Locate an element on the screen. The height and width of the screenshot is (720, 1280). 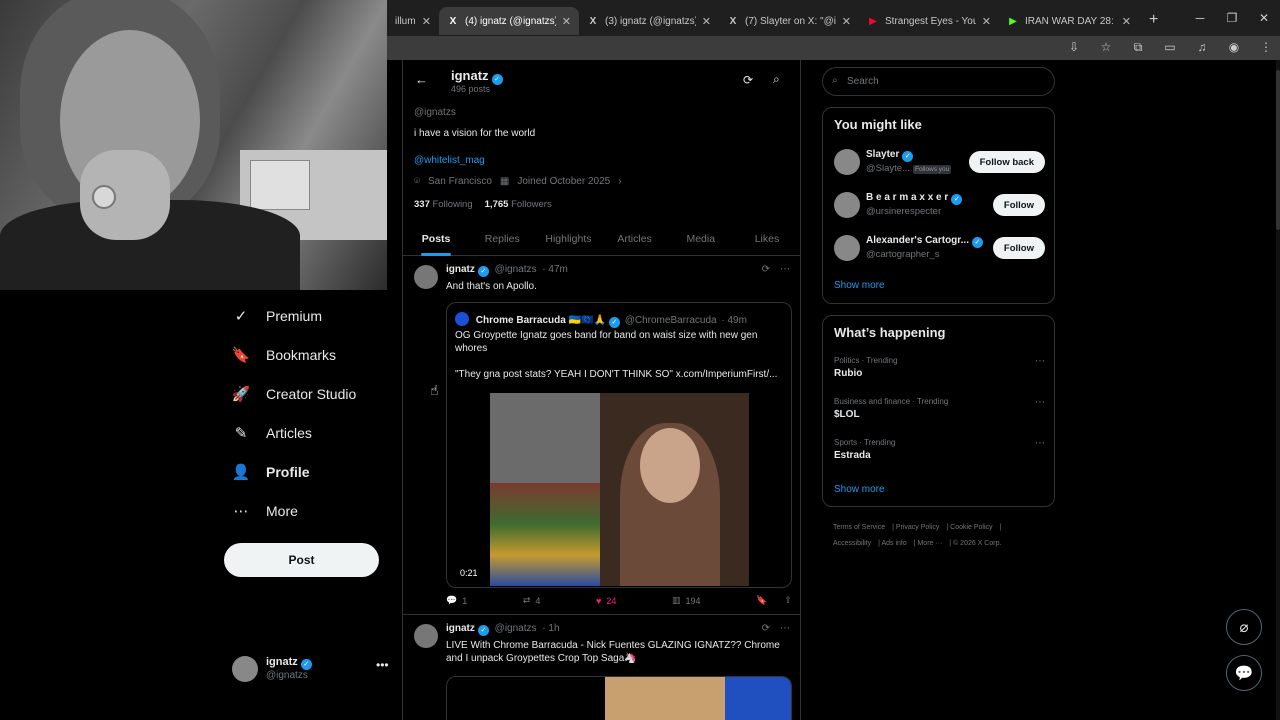
tweet-time: · 47m is located at coordinates (555, 269).